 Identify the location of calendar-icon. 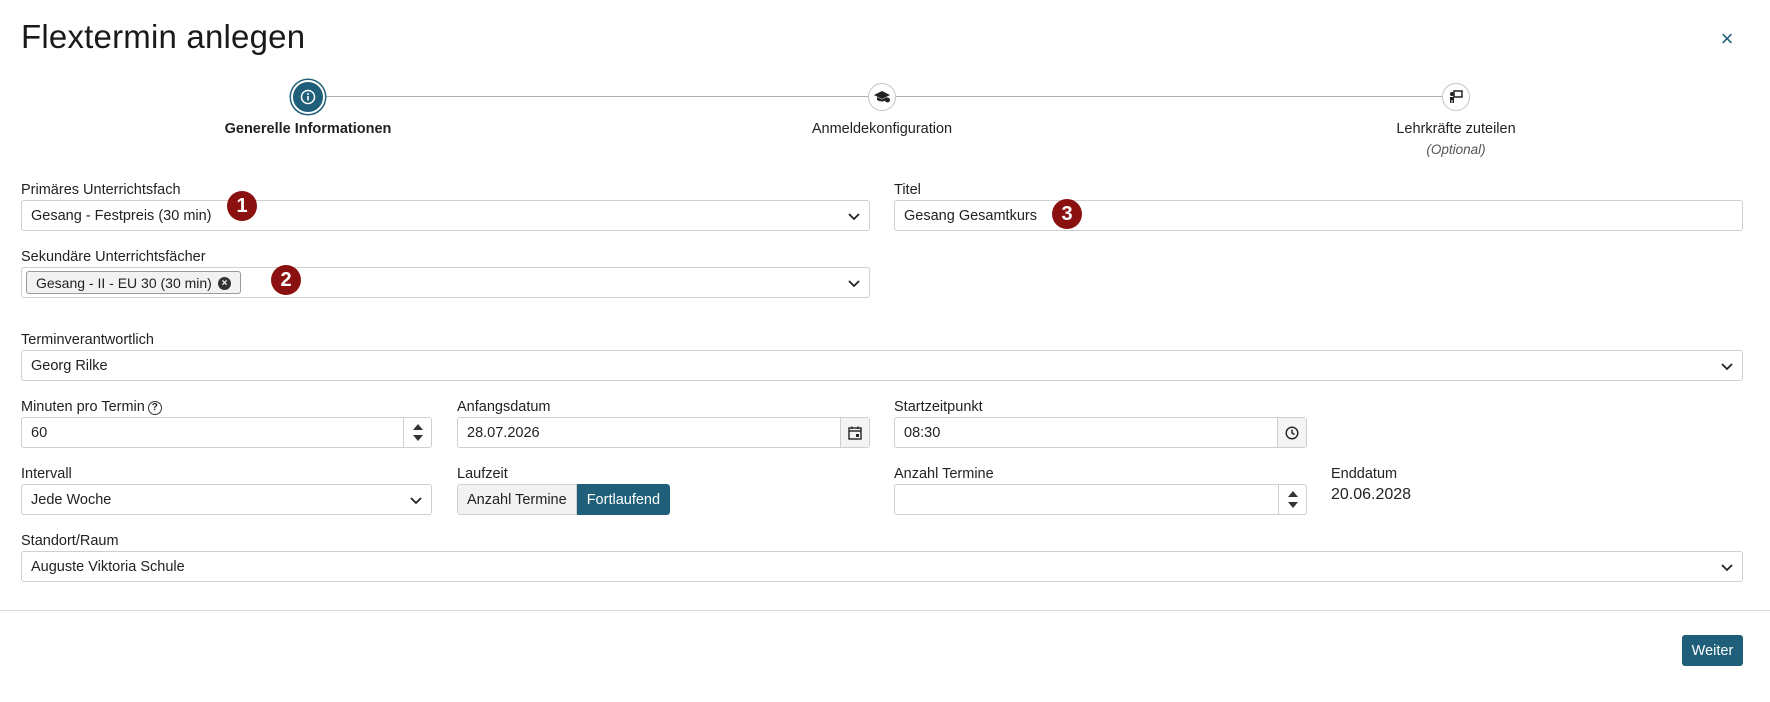
(855, 433).